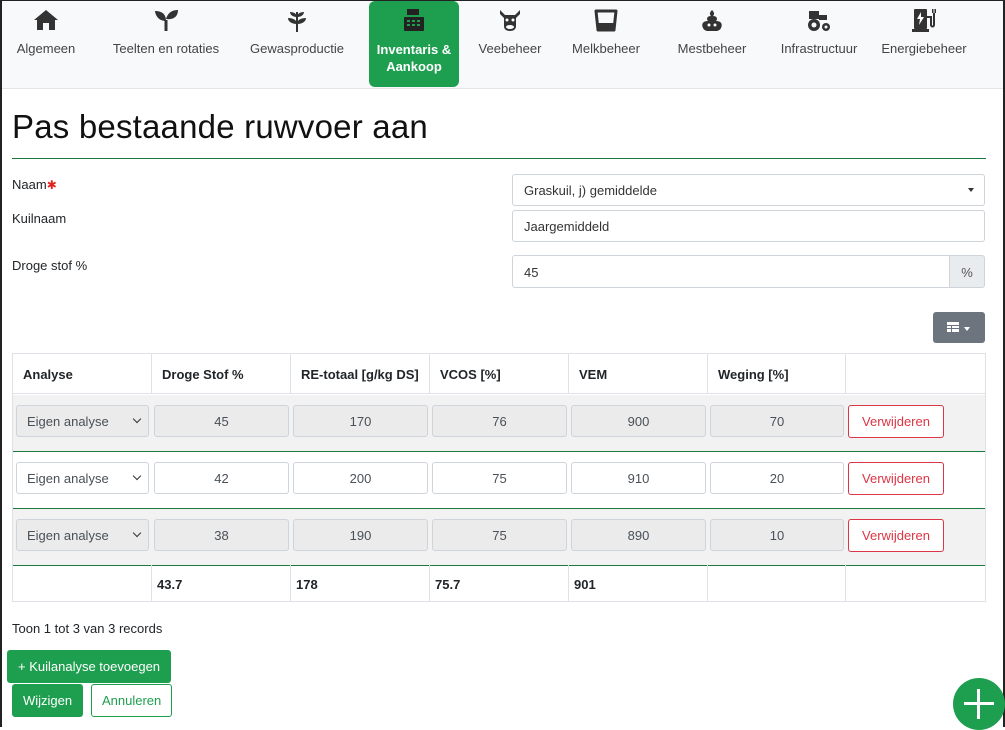 Image resolution: width=1005 pixels, height=730 pixels. Describe the element at coordinates (360, 583) in the screenshot. I see `total-re-totaal: 178` at that location.